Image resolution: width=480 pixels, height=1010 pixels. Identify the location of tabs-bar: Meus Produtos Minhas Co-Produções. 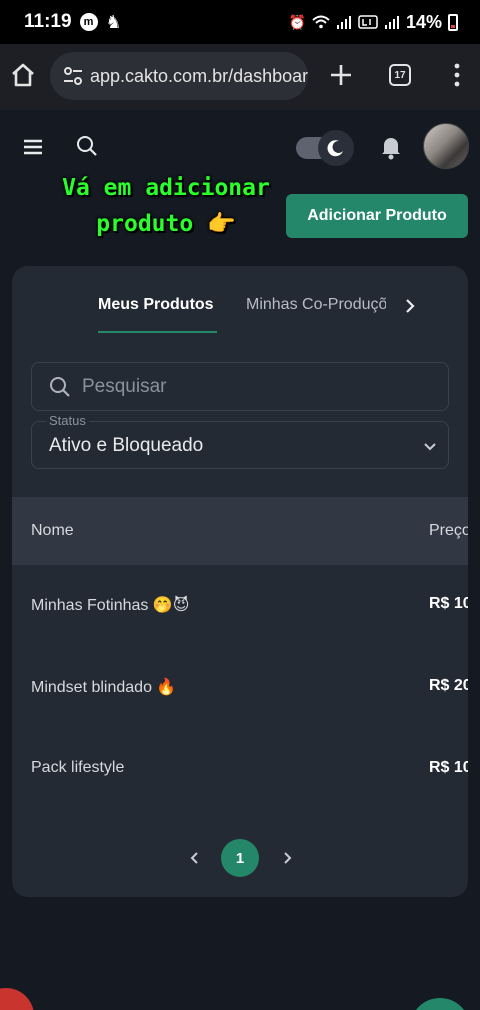
(240, 301).